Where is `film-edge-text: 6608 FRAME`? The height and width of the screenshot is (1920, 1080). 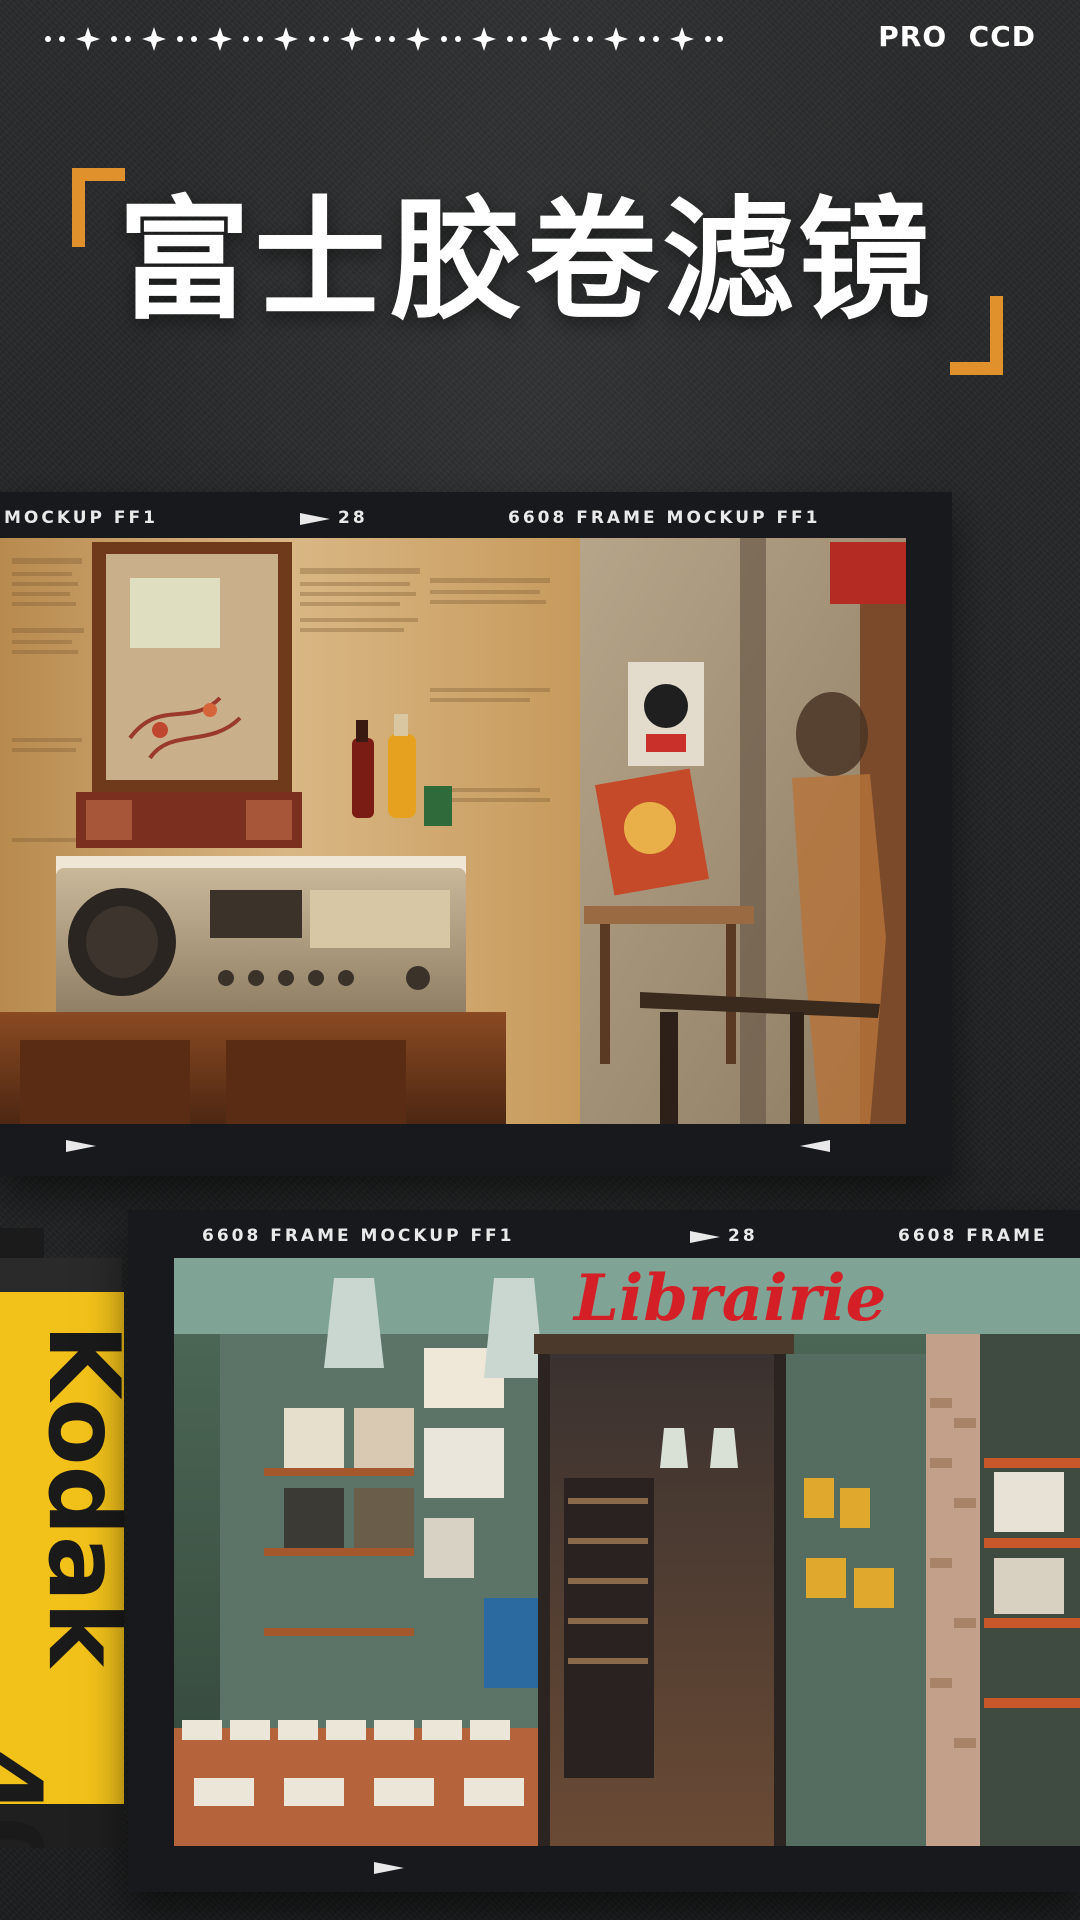 film-edge-text: 6608 FRAME is located at coordinates (973, 1236).